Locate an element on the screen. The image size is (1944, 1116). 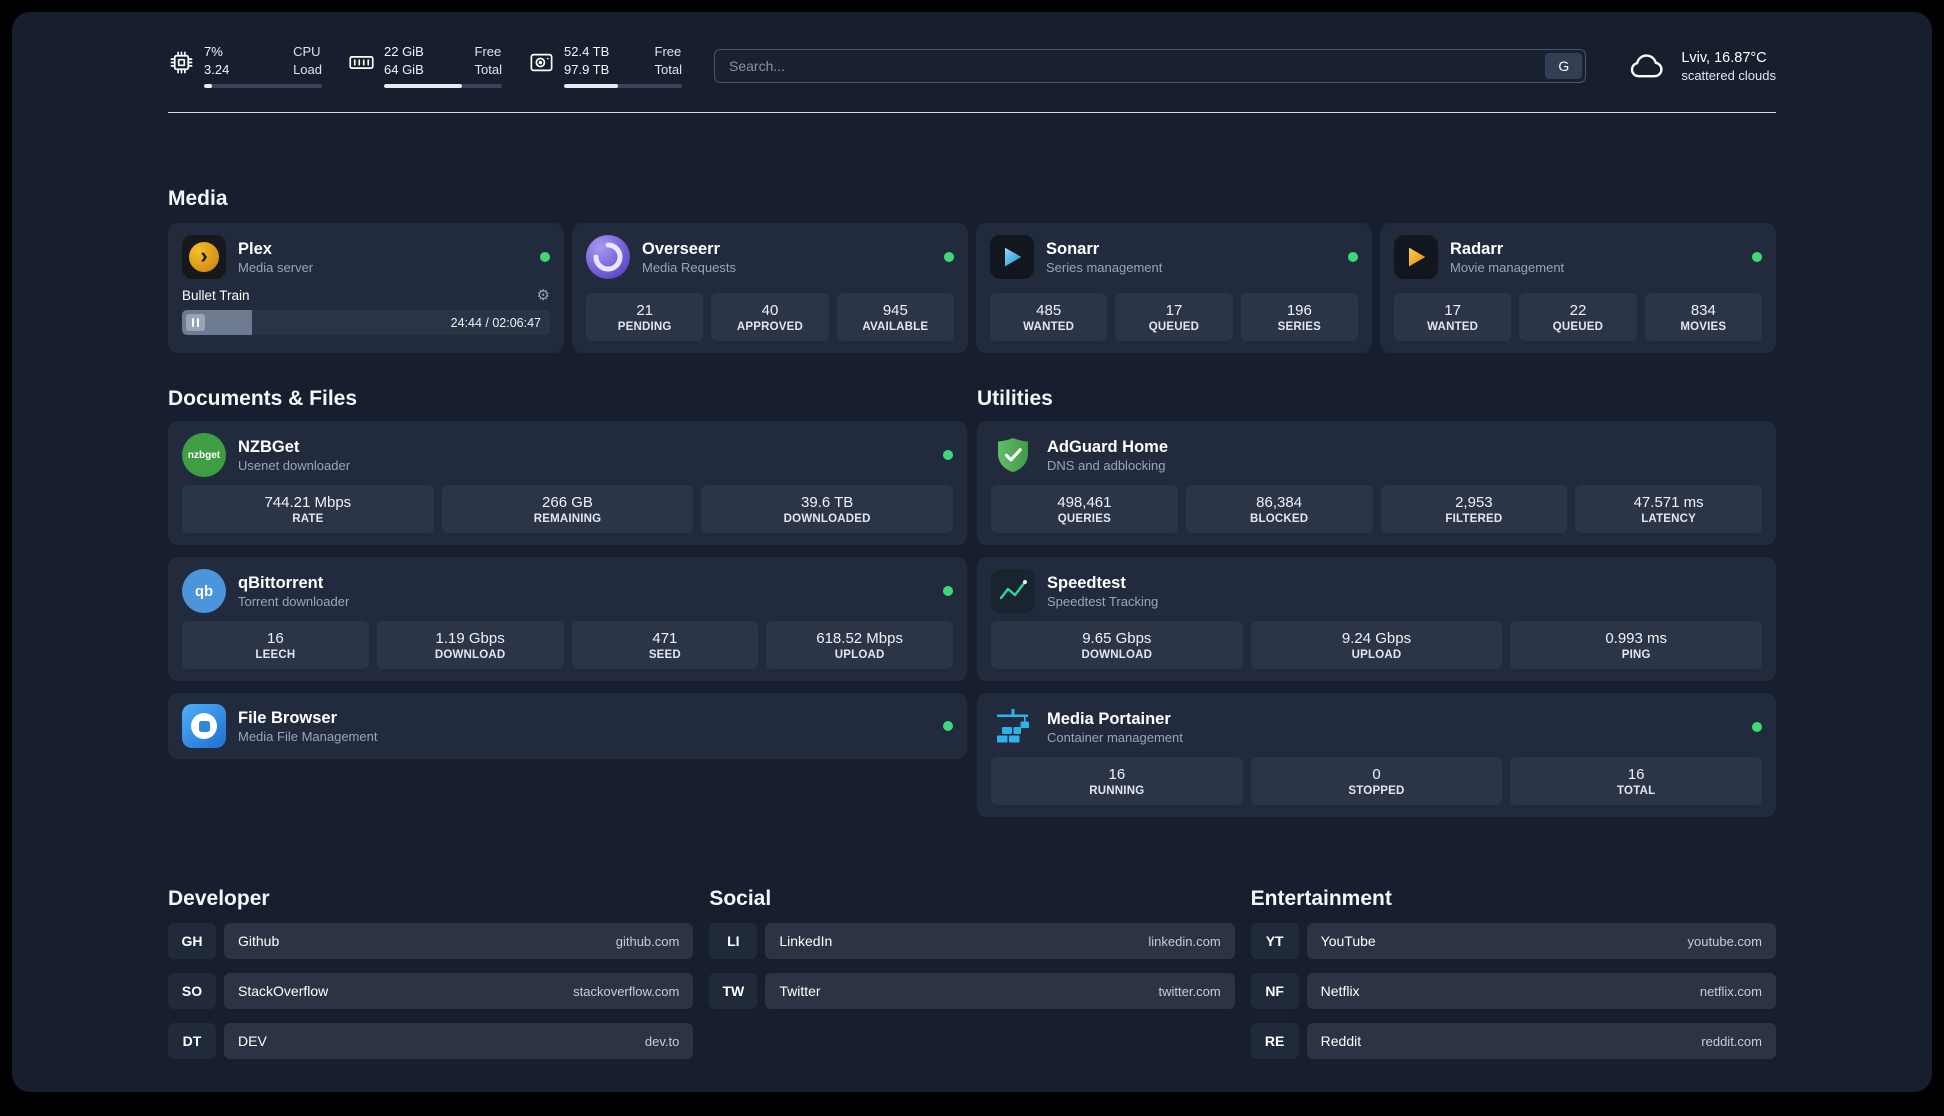
link-abbr: TW is located at coordinates (733, 991).